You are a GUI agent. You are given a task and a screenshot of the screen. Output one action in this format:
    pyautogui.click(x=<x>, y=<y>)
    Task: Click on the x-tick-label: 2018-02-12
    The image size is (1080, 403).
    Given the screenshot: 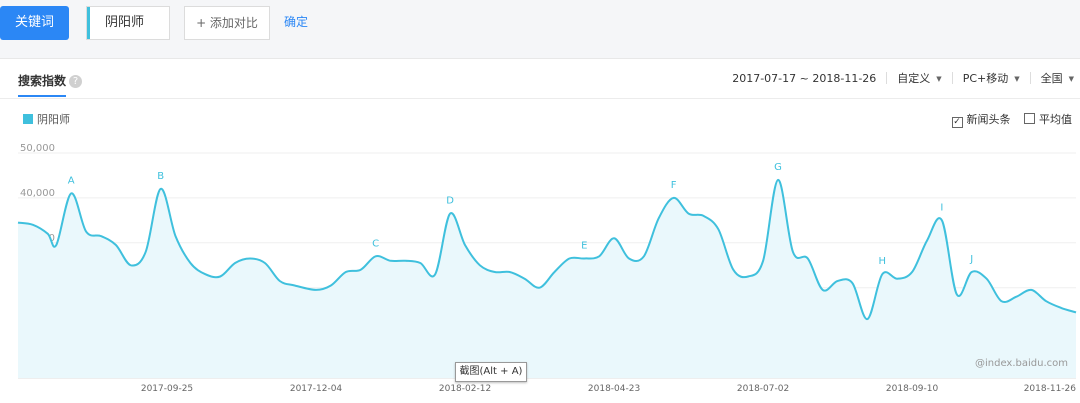 What is the action you would take?
    pyautogui.click(x=465, y=389)
    